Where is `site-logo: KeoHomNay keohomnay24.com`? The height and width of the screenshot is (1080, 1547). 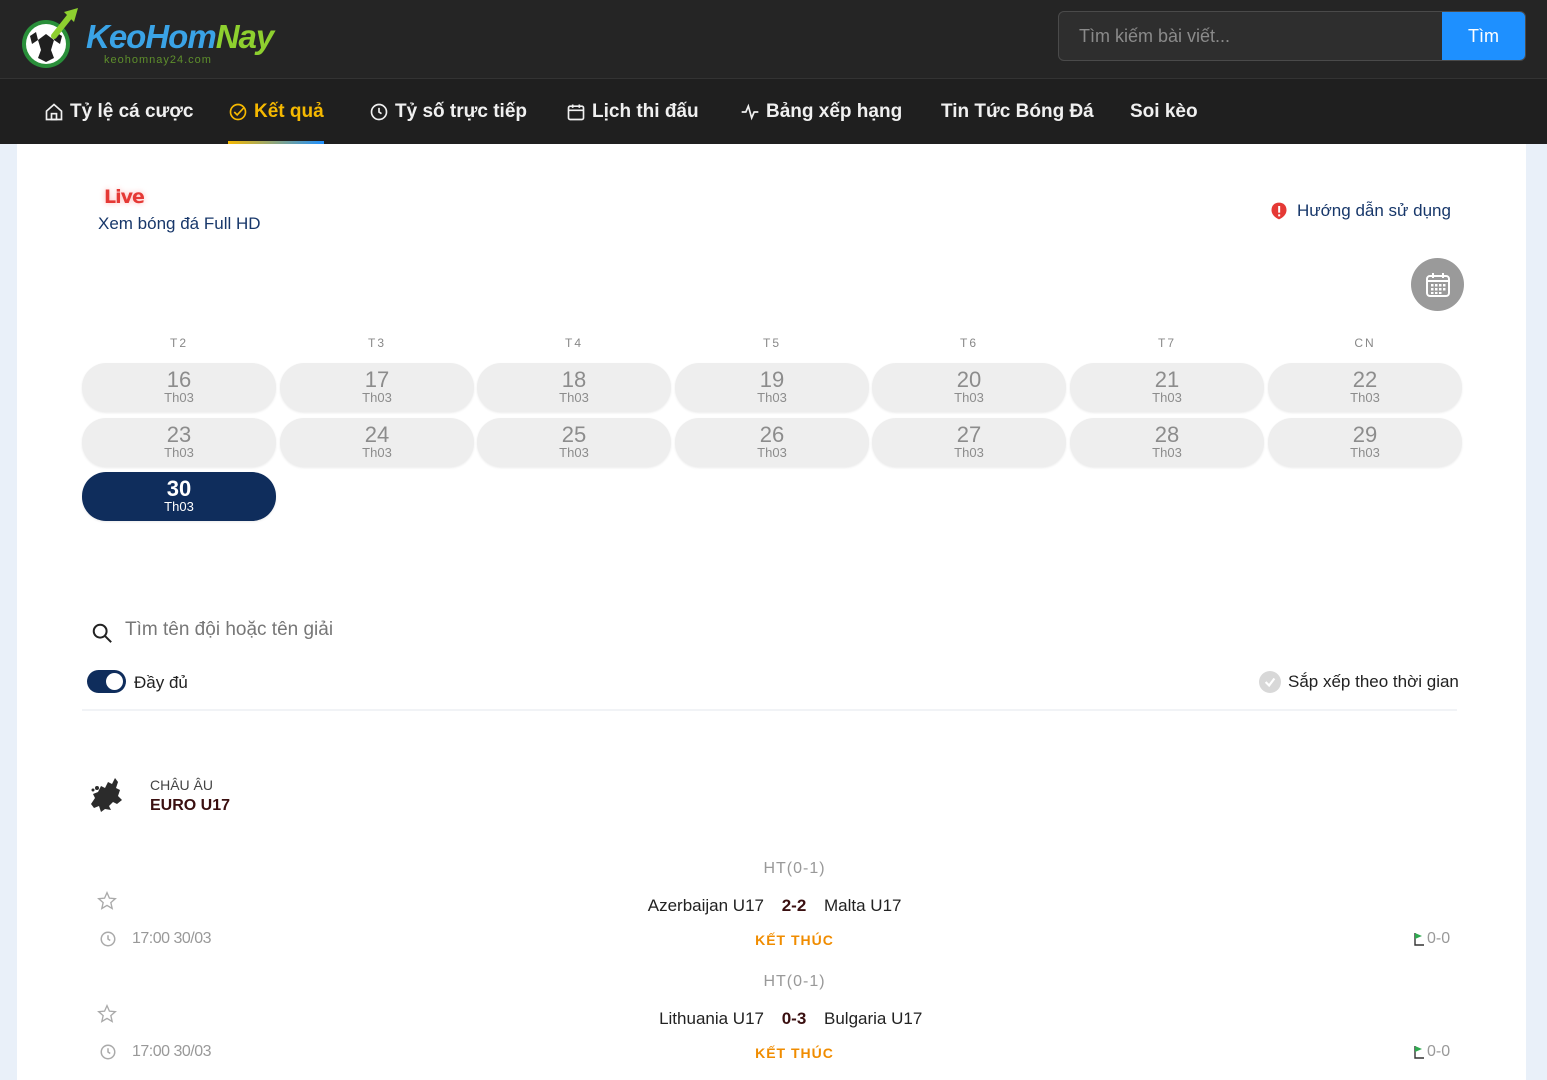 site-logo: KeoHomNay keohomnay24.com is located at coordinates (148, 38).